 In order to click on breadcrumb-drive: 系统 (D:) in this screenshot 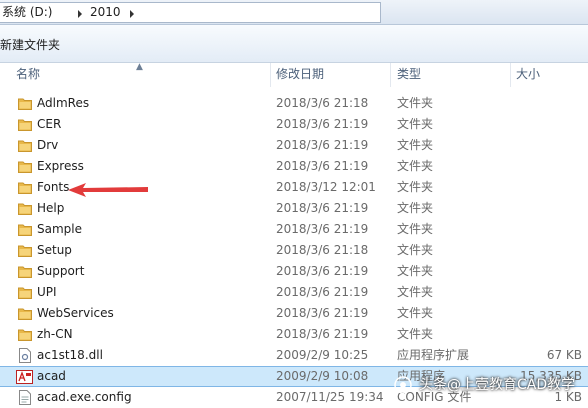, I will do `click(27, 12)`.